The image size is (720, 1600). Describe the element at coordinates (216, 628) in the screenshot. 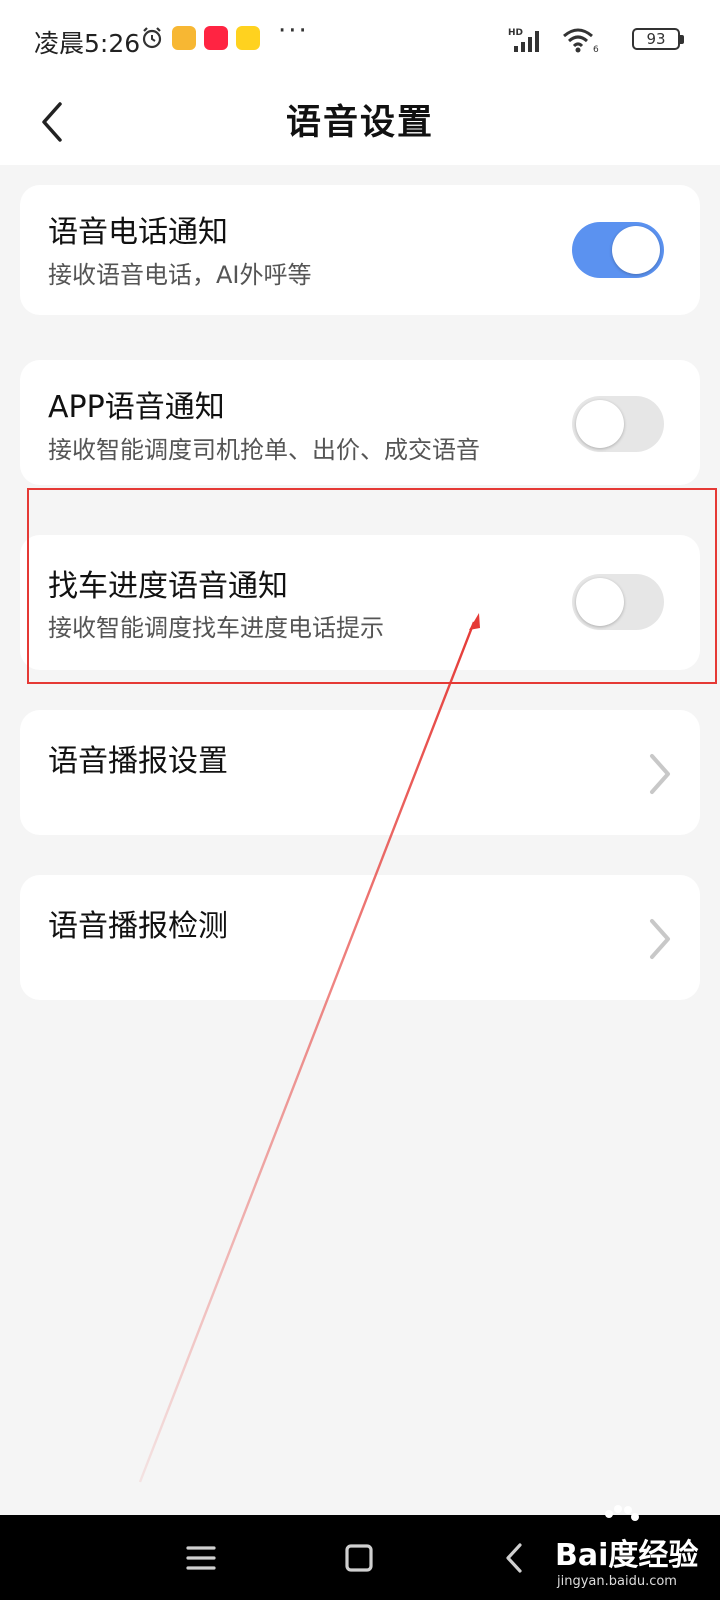

I see `setting-subtitle: 接收智能调度找车进度电话提示` at that location.